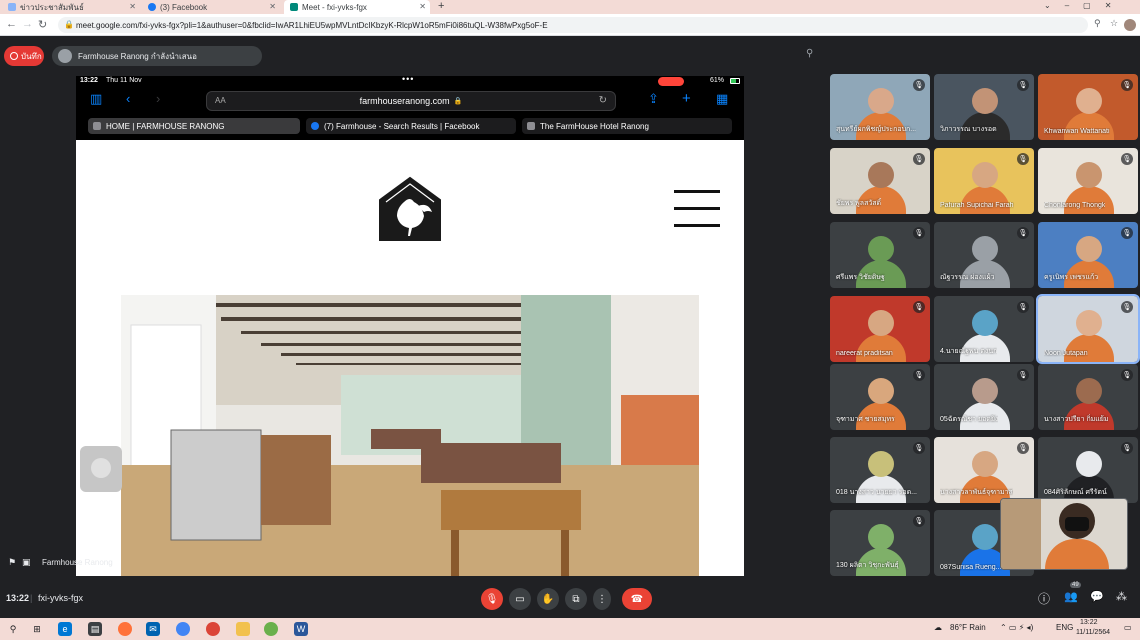 This screenshot has width=1140, height=640. I want to click on ipad-tab-home: HOME | FARMHOUSE RANONG, so click(194, 126).